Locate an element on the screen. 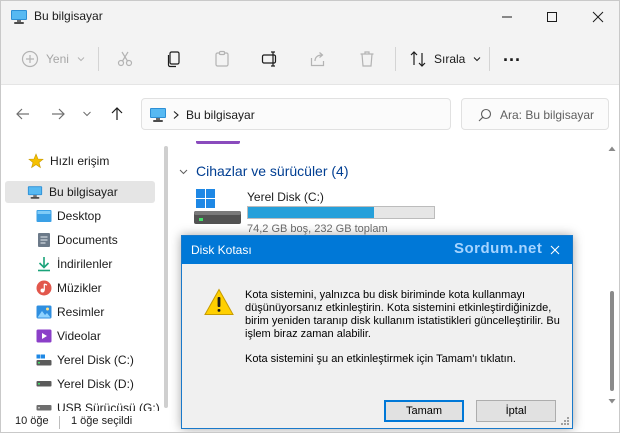 The width and height of the screenshot is (620, 433). share-button is located at coordinates (318, 59).